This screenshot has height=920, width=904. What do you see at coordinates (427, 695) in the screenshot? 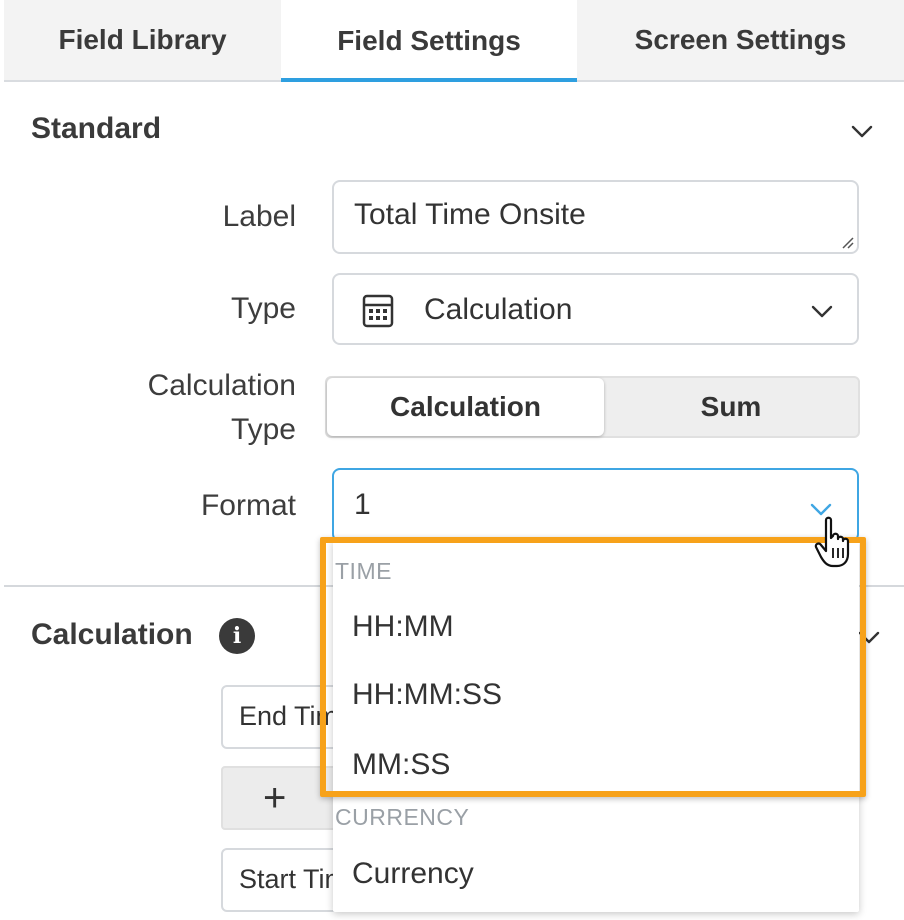
I see `dropdown-option-hh-mm-ss: HH:MM:SS` at bounding box center [427, 695].